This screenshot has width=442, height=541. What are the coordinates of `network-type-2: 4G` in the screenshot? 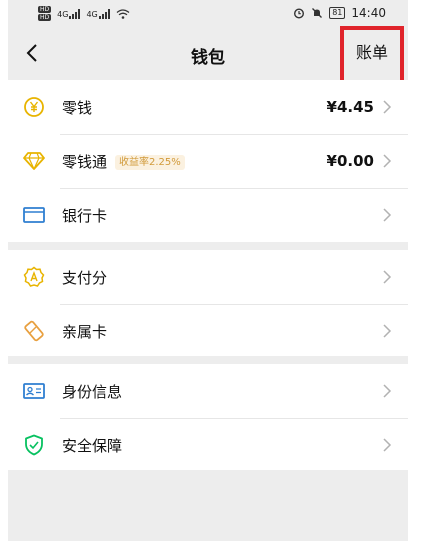 It's located at (92, 14).